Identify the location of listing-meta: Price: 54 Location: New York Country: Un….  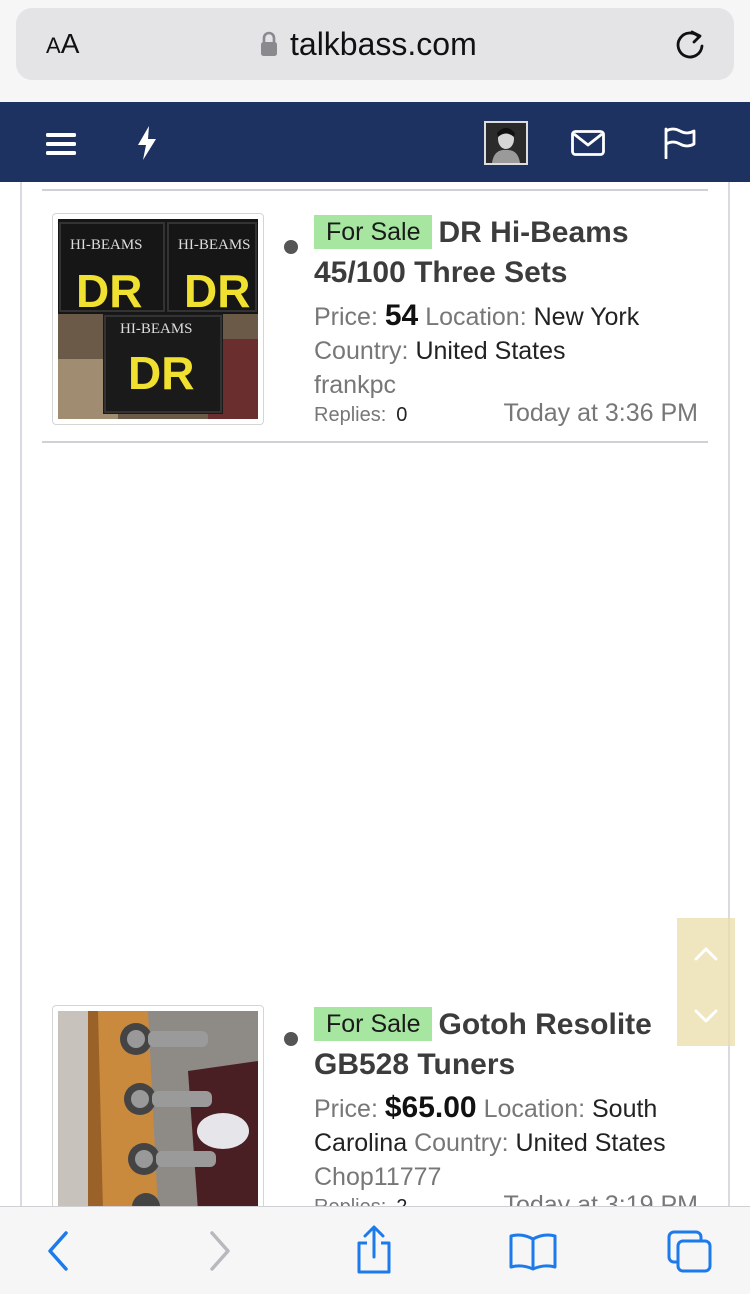
(514, 350).